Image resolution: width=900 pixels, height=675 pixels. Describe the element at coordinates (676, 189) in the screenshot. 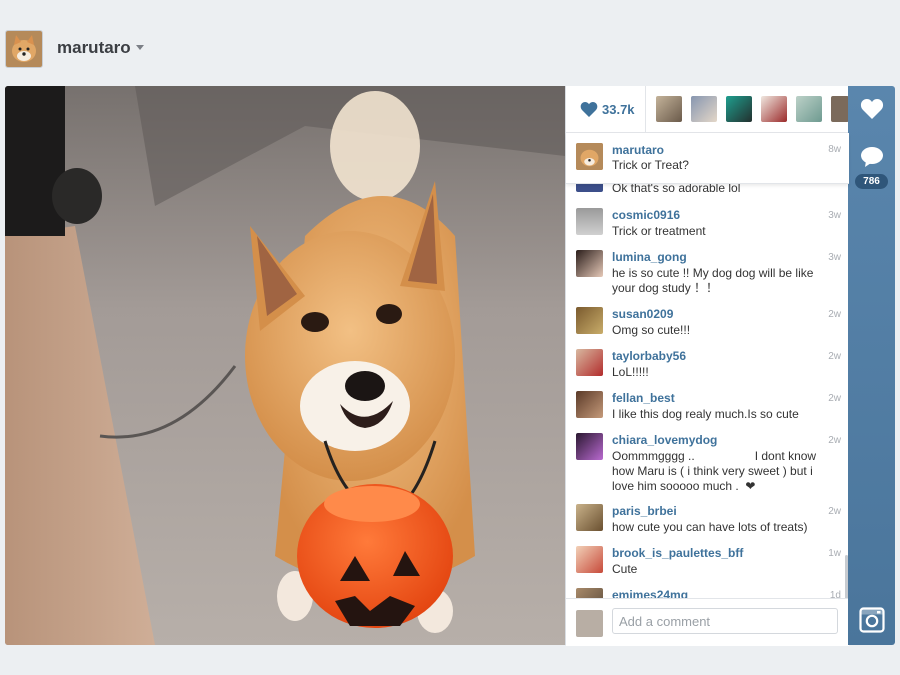

I see `comment-text: Ok that's so adorable lol` at that location.